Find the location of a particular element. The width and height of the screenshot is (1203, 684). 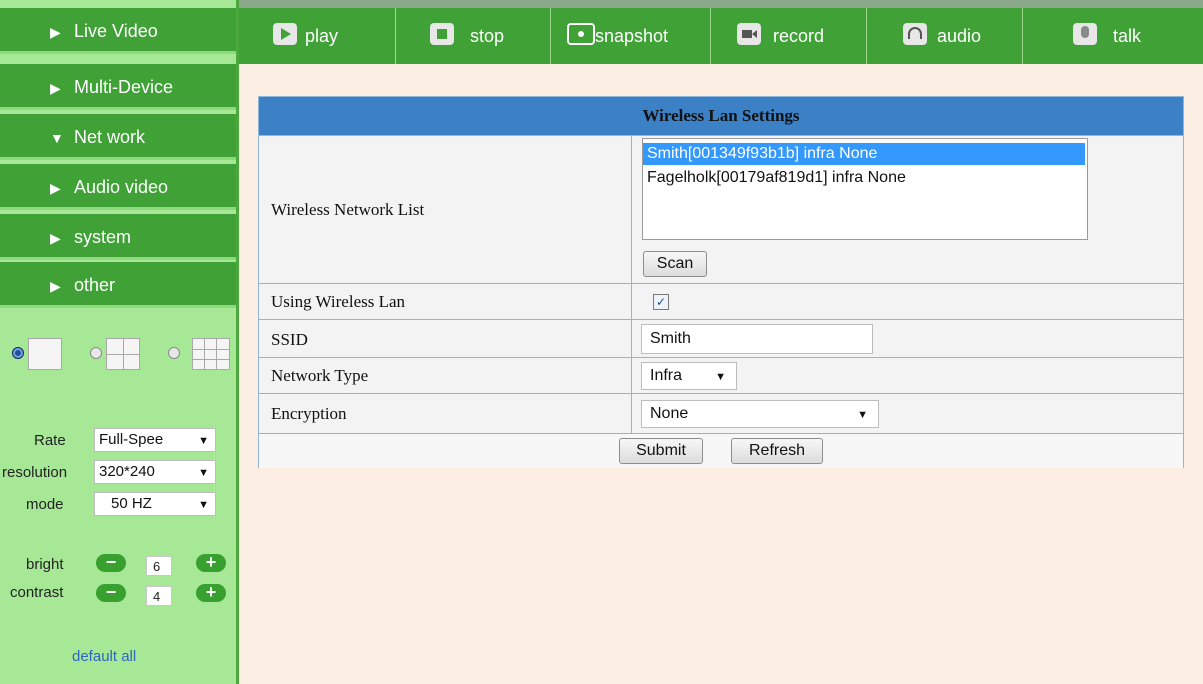

panel-title: Wireless Lan Settings is located at coordinates (721, 116).